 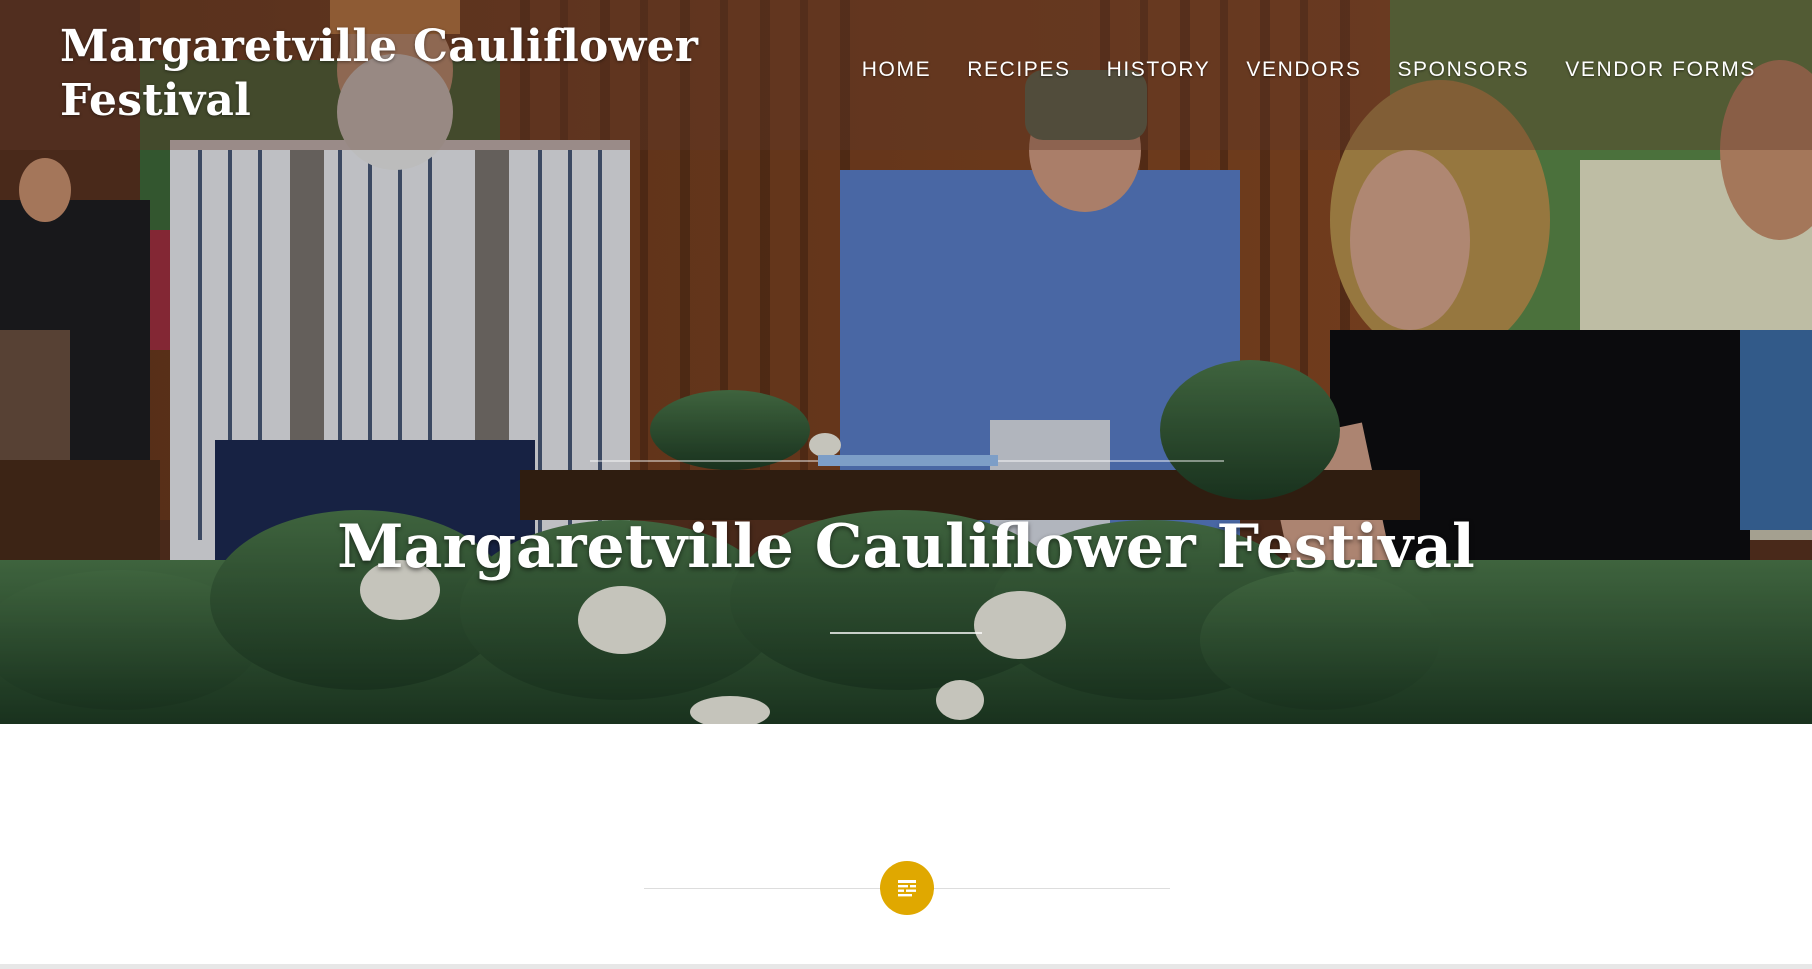 I want to click on nav-item-vendor-forms: VENDOR FORMS, so click(x=1660, y=70).